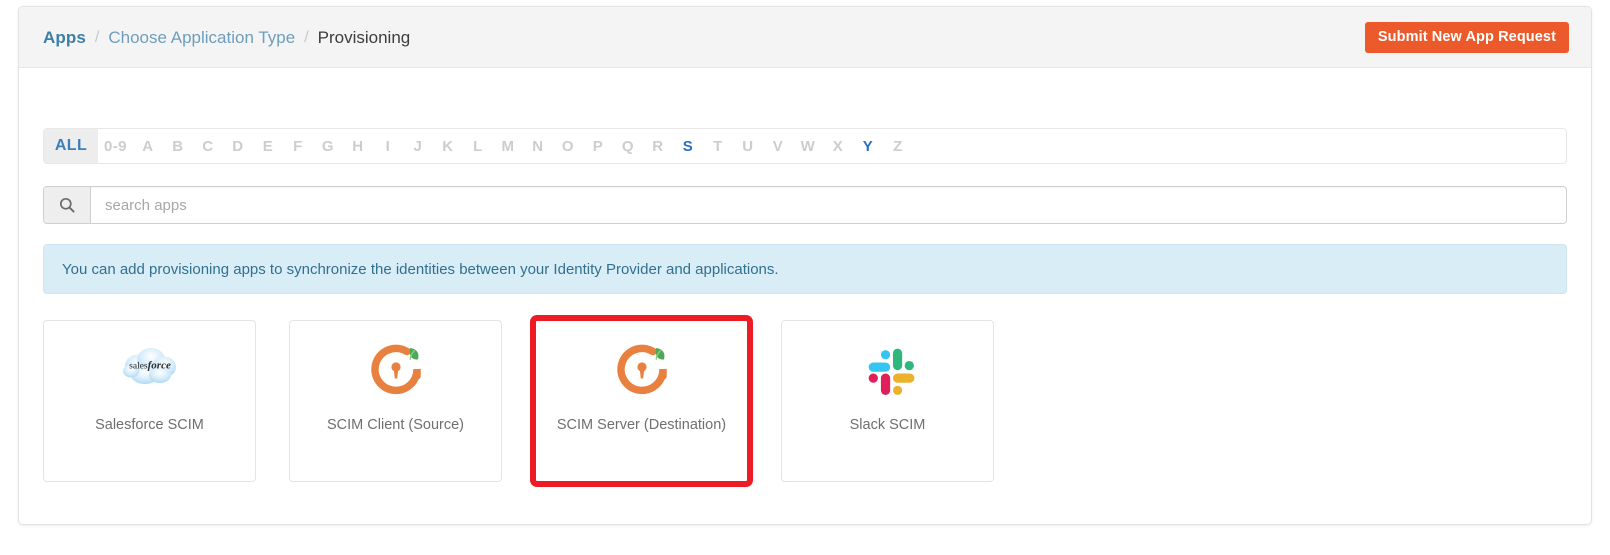 Image resolution: width=1610 pixels, height=555 pixels. What do you see at coordinates (658, 146) in the screenshot?
I see `alphabet-filter-r: R` at bounding box center [658, 146].